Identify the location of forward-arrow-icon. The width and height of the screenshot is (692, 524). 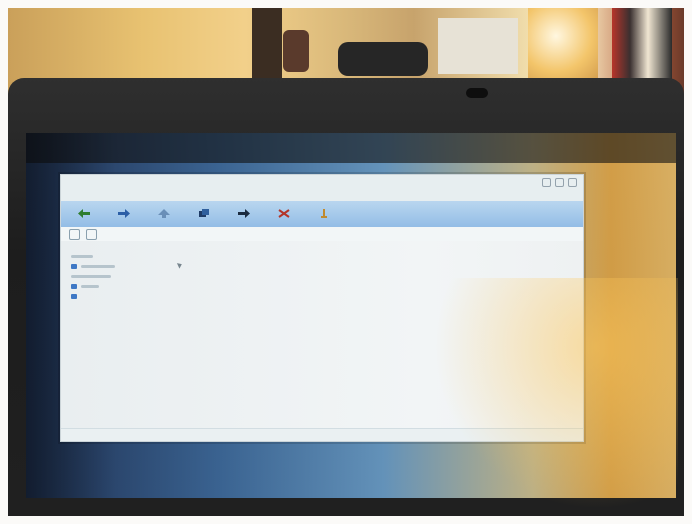
(124, 213).